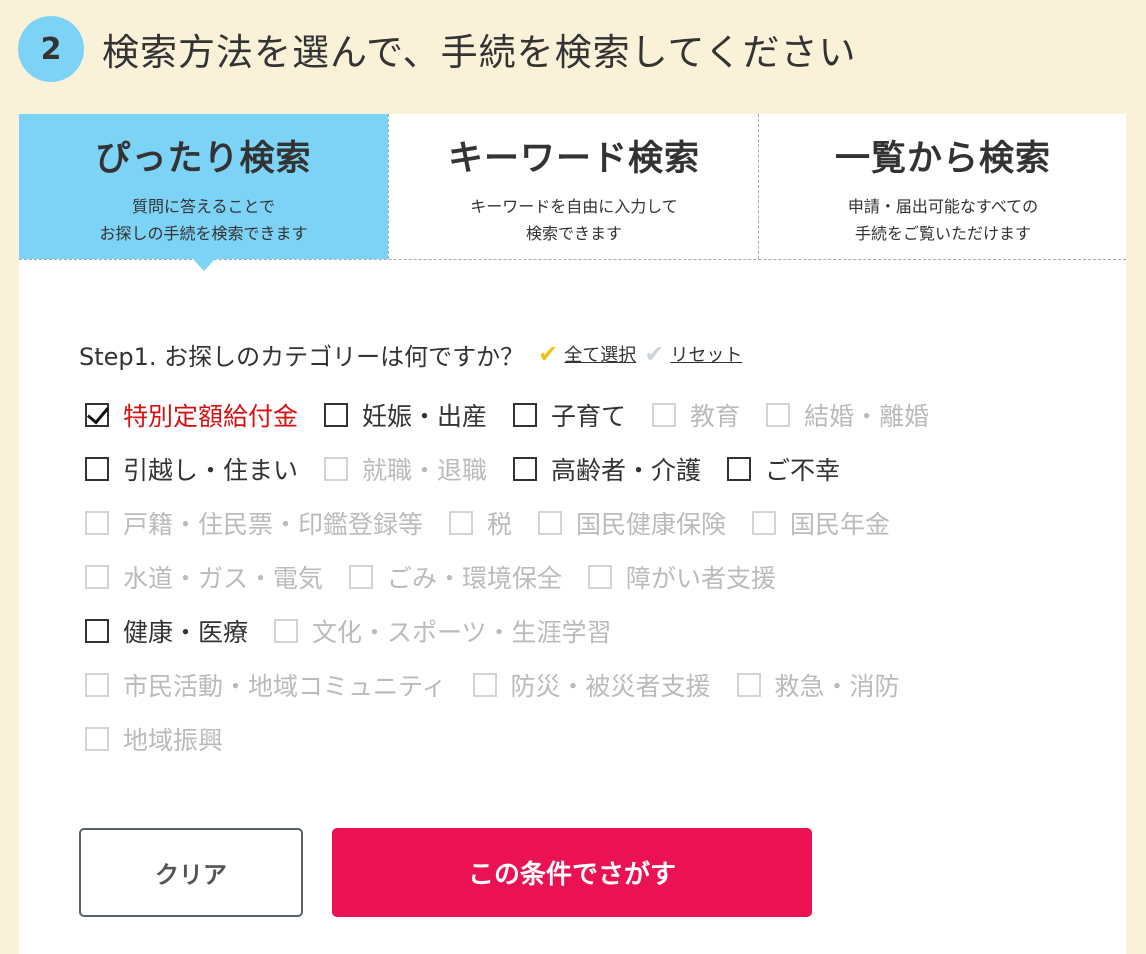 Image resolution: width=1146 pixels, height=954 pixels. Describe the element at coordinates (203, 186) in the screenshot. I see `tab-pittari-search: ぴったり検索 質問に答えることで お探しの手続を検索できます` at that location.